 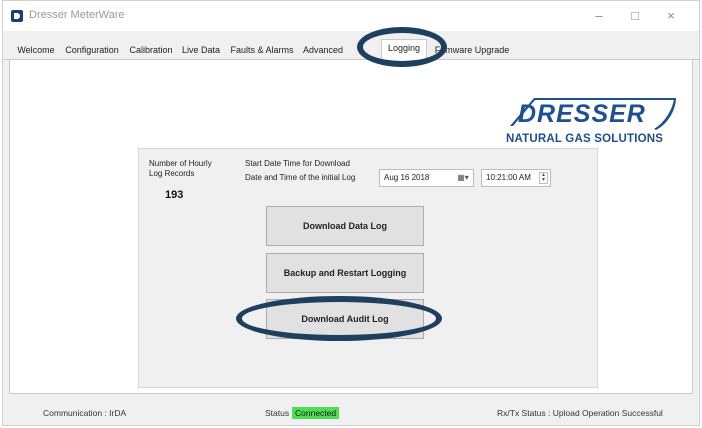 What do you see at coordinates (300, 177) in the screenshot?
I see `initial-log-label: Date and Time of the initial Log` at bounding box center [300, 177].